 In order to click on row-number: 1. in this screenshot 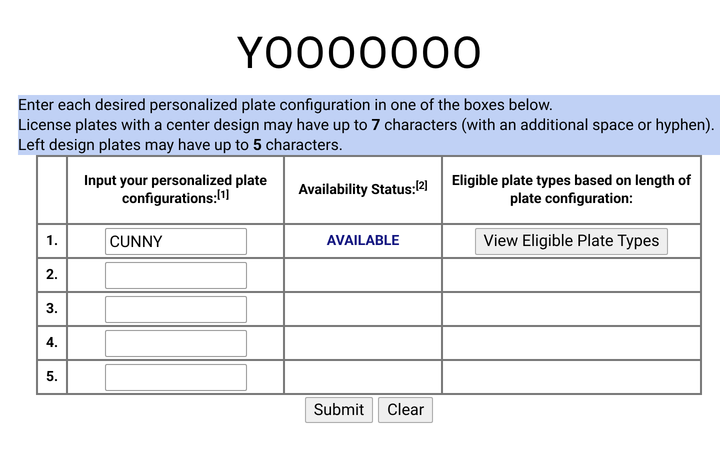, I will do `click(52, 241)`.